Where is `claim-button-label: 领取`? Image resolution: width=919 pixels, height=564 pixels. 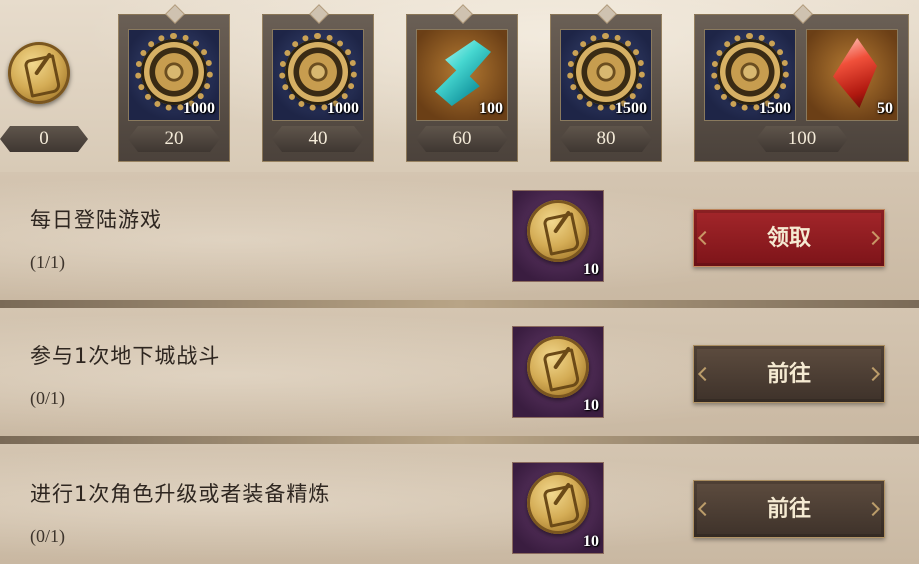 claim-button-label: 领取 is located at coordinates (788, 238).